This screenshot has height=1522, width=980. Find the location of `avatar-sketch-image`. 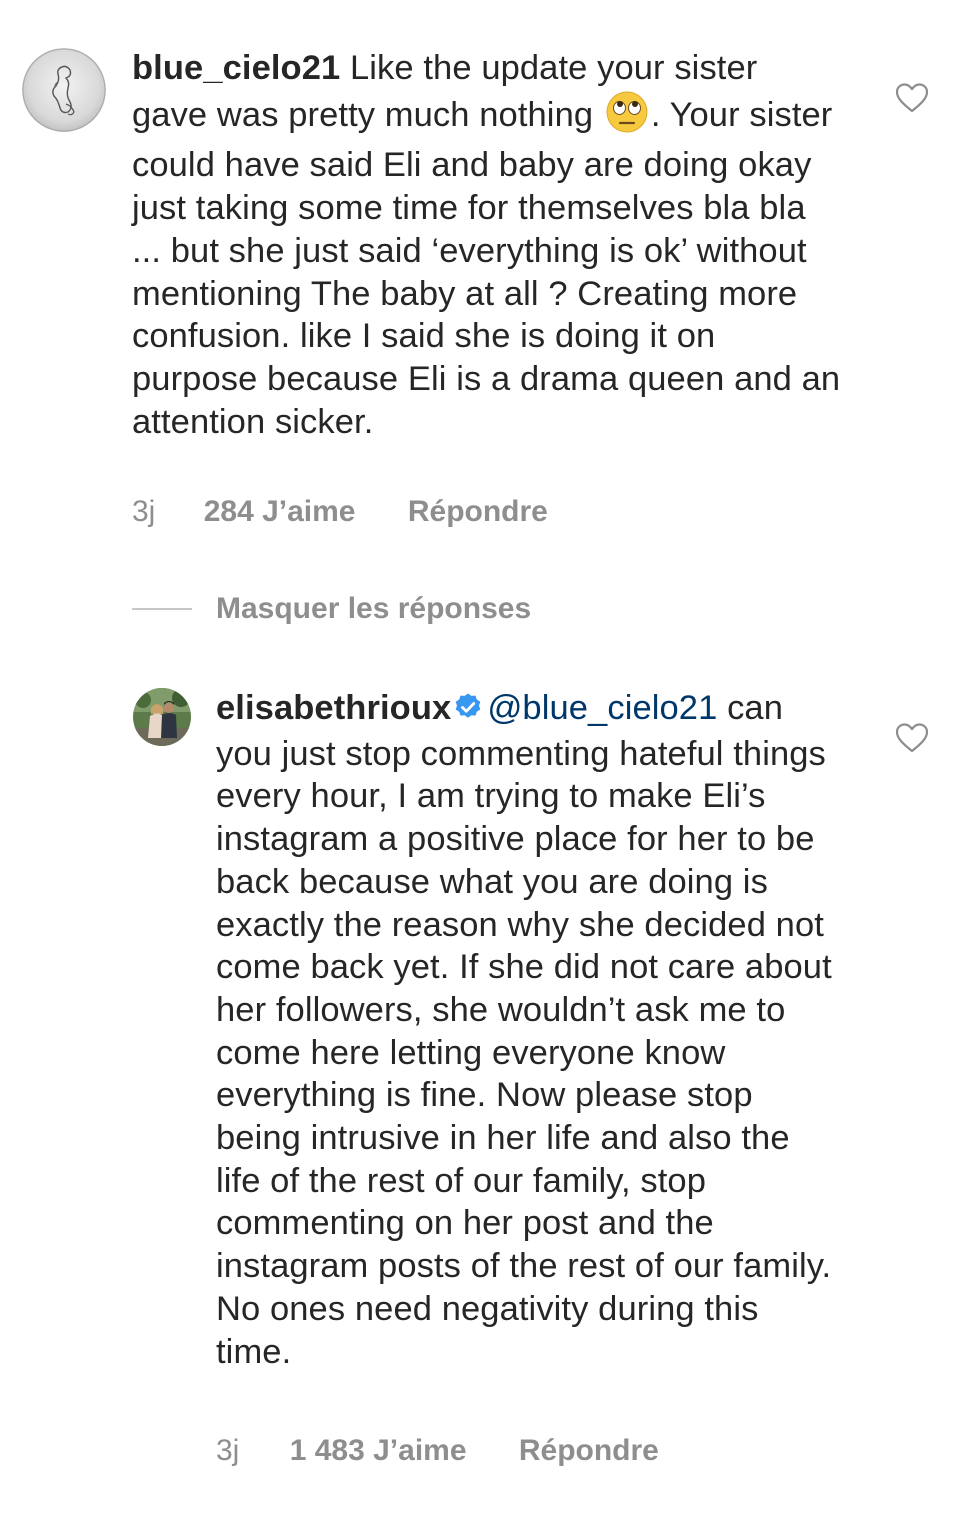

avatar-sketch-image is located at coordinates (64, 90).